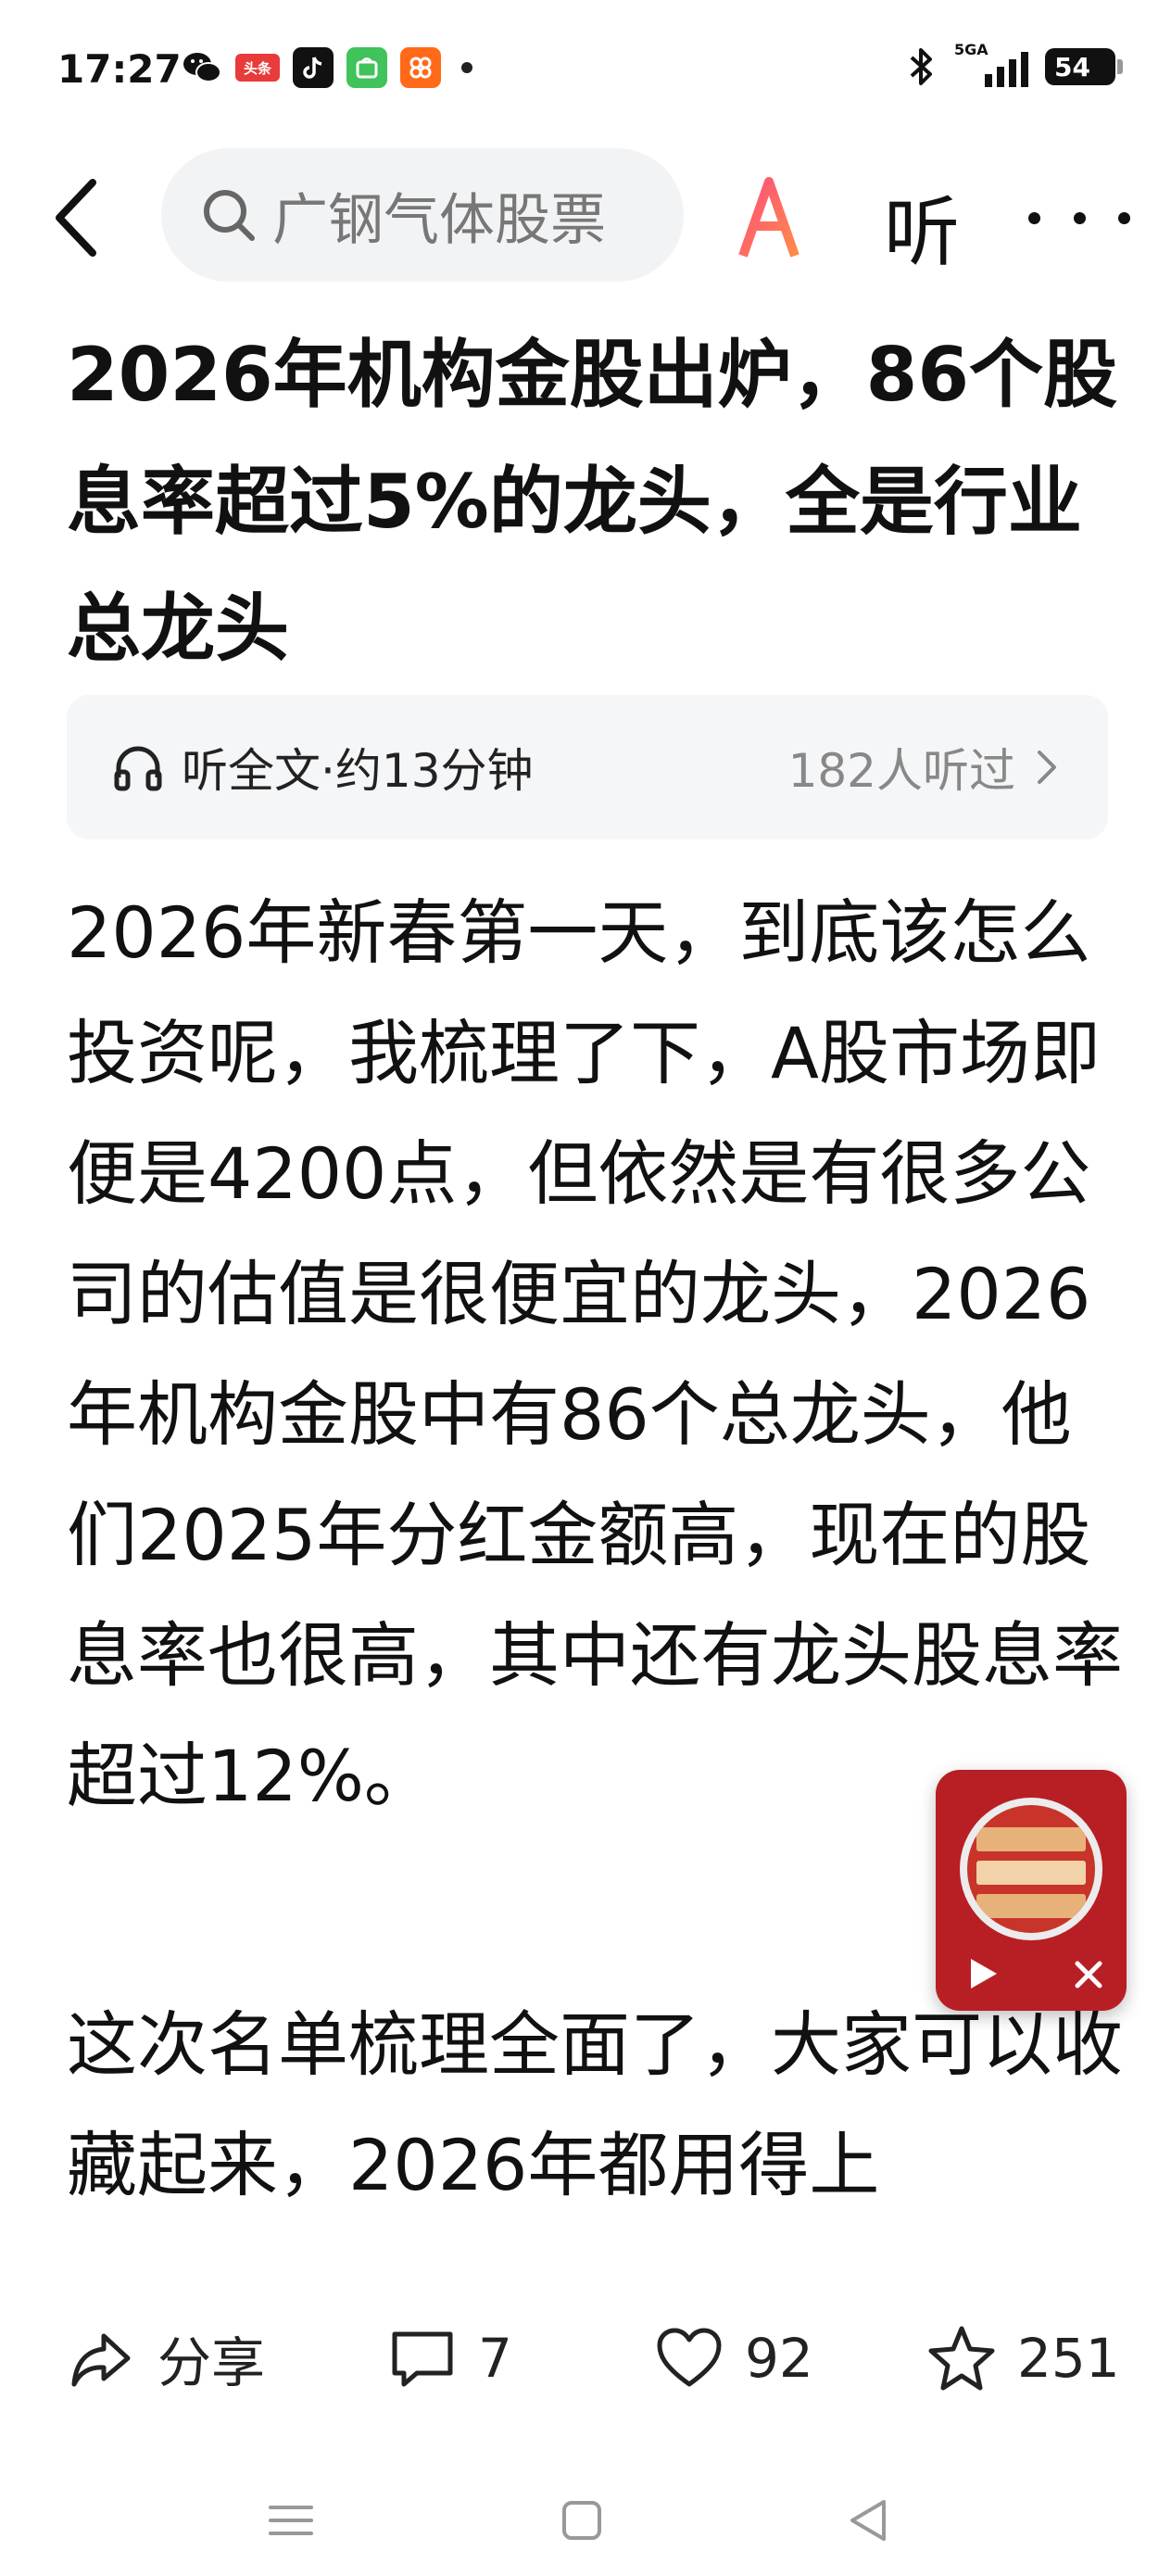  Describe the element at coordinates (585, 2358) in the screenshot. I see `article-action-bar: 分享 7 92 251` at that location.